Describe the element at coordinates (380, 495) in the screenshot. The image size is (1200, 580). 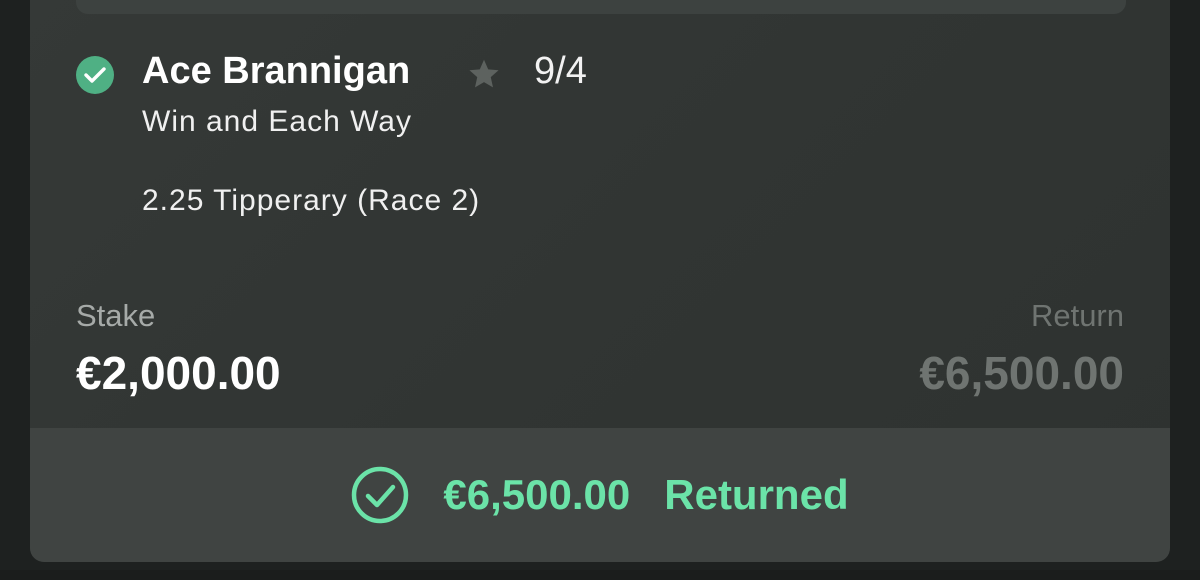
I see `check-circle-outline-icon` at that location.